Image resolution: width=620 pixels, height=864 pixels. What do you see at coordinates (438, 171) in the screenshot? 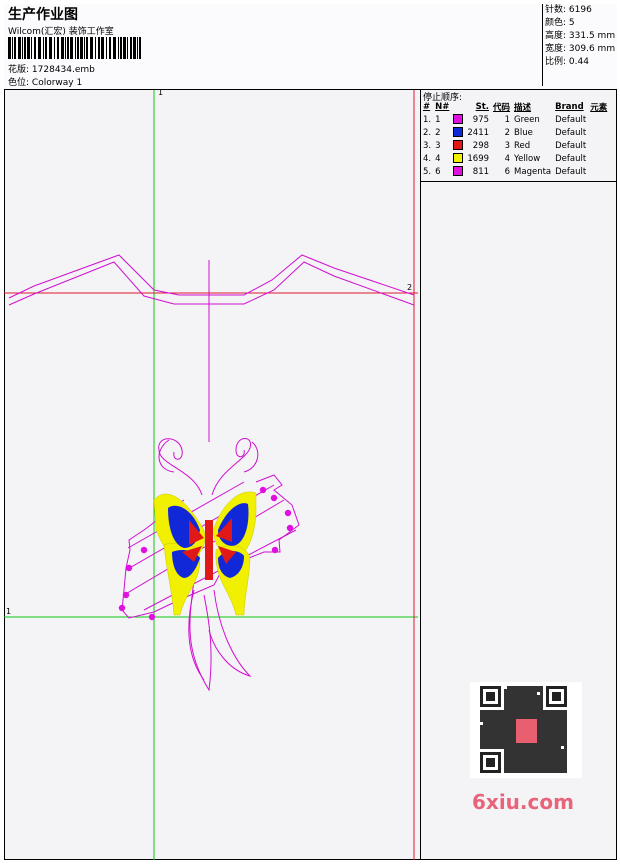
I see `needle-number: 6` at bounding box center [438, 171].